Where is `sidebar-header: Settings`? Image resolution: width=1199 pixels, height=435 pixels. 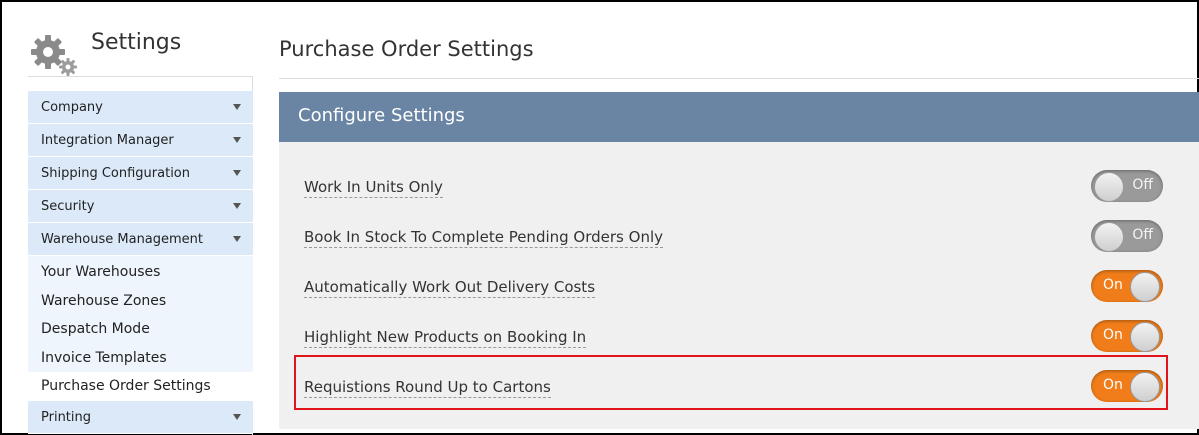
sidebar-header: Settings is located at coordinates (141, 54).